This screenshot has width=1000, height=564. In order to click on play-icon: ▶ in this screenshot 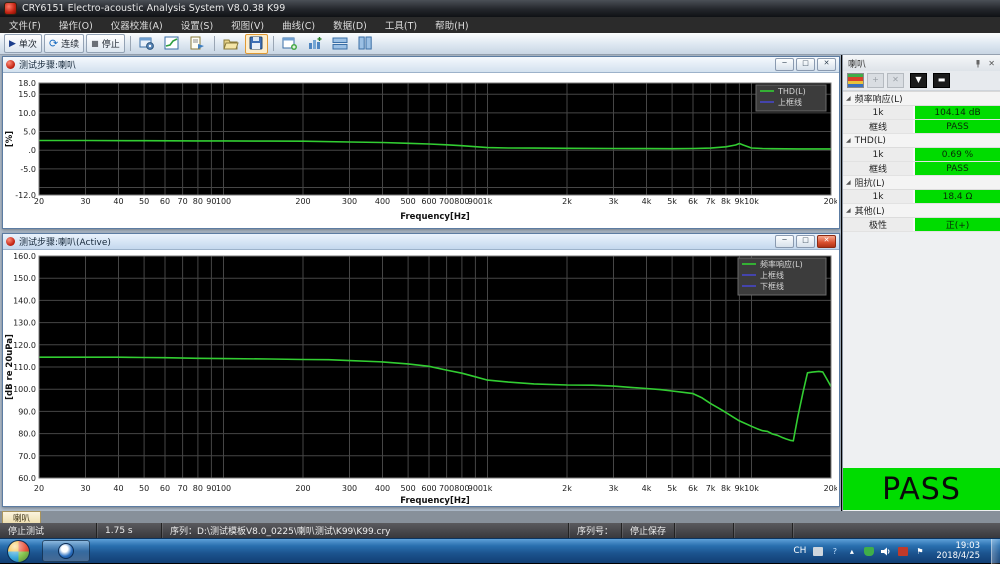, I will do `click(12, 43)`.